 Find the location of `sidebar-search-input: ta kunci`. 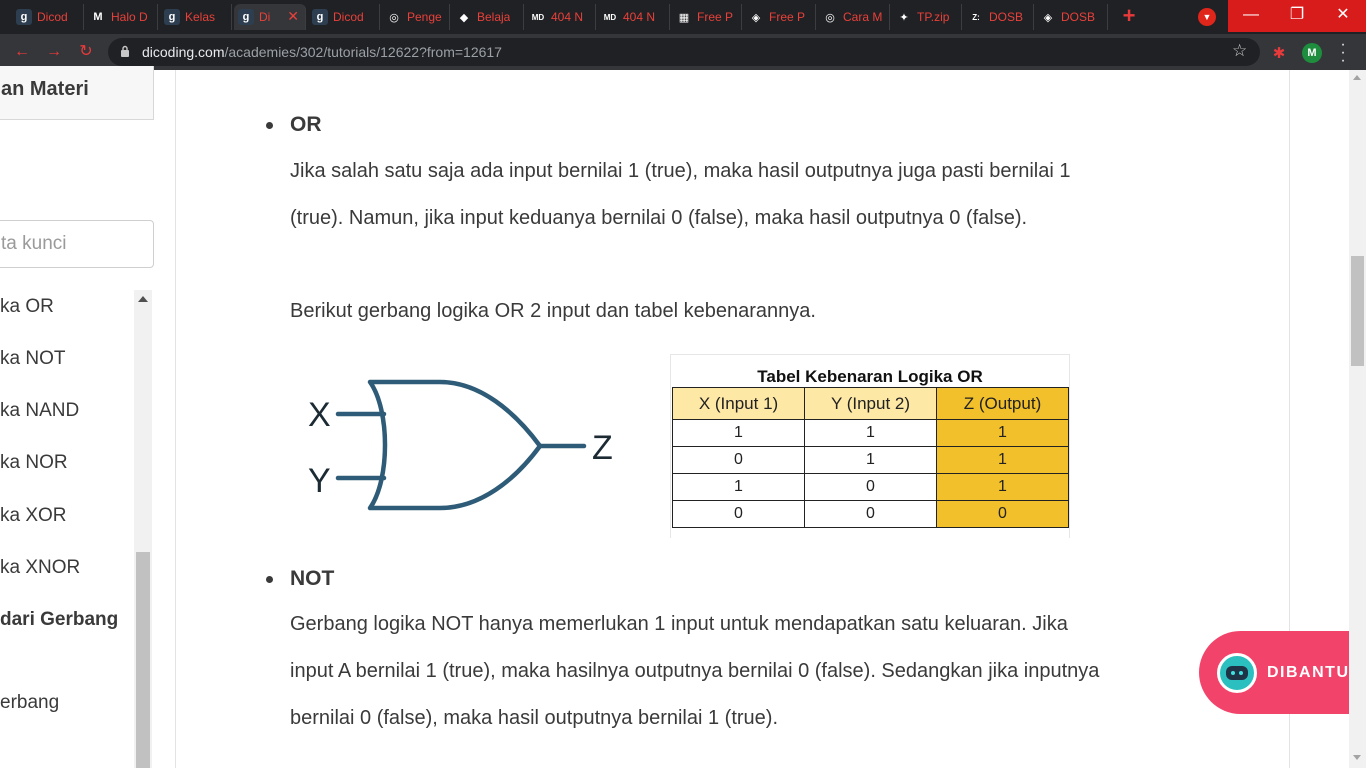

sidebar-search-input: ta kunci is located at coordinates (77, 244).